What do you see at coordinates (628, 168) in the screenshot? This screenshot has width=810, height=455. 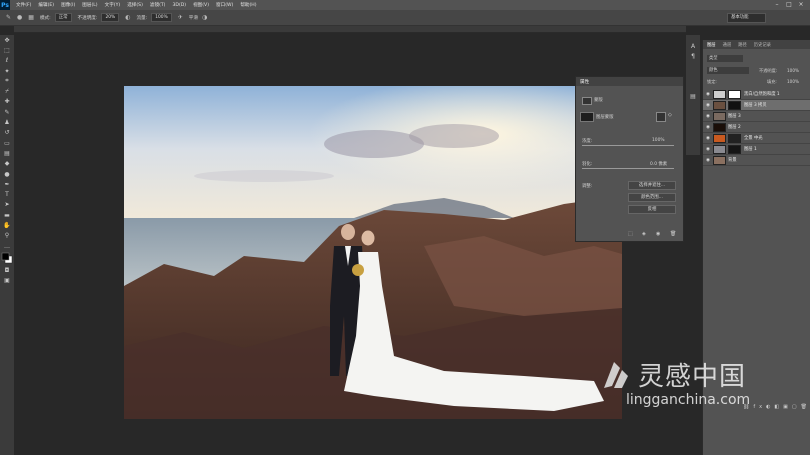 I see `feather-slider` at bounding box center [628, 168].